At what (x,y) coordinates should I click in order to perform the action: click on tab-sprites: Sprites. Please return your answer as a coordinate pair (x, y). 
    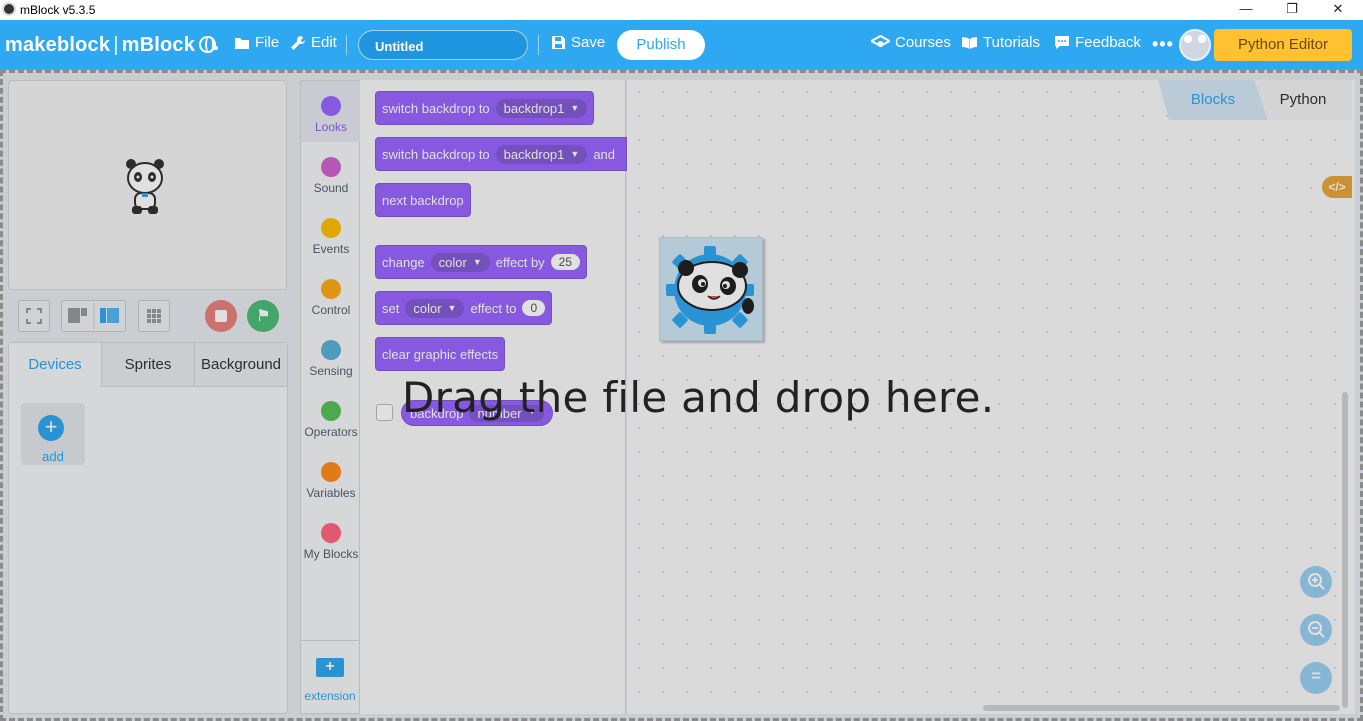
    Looking at the image, I should click on (148, 365).